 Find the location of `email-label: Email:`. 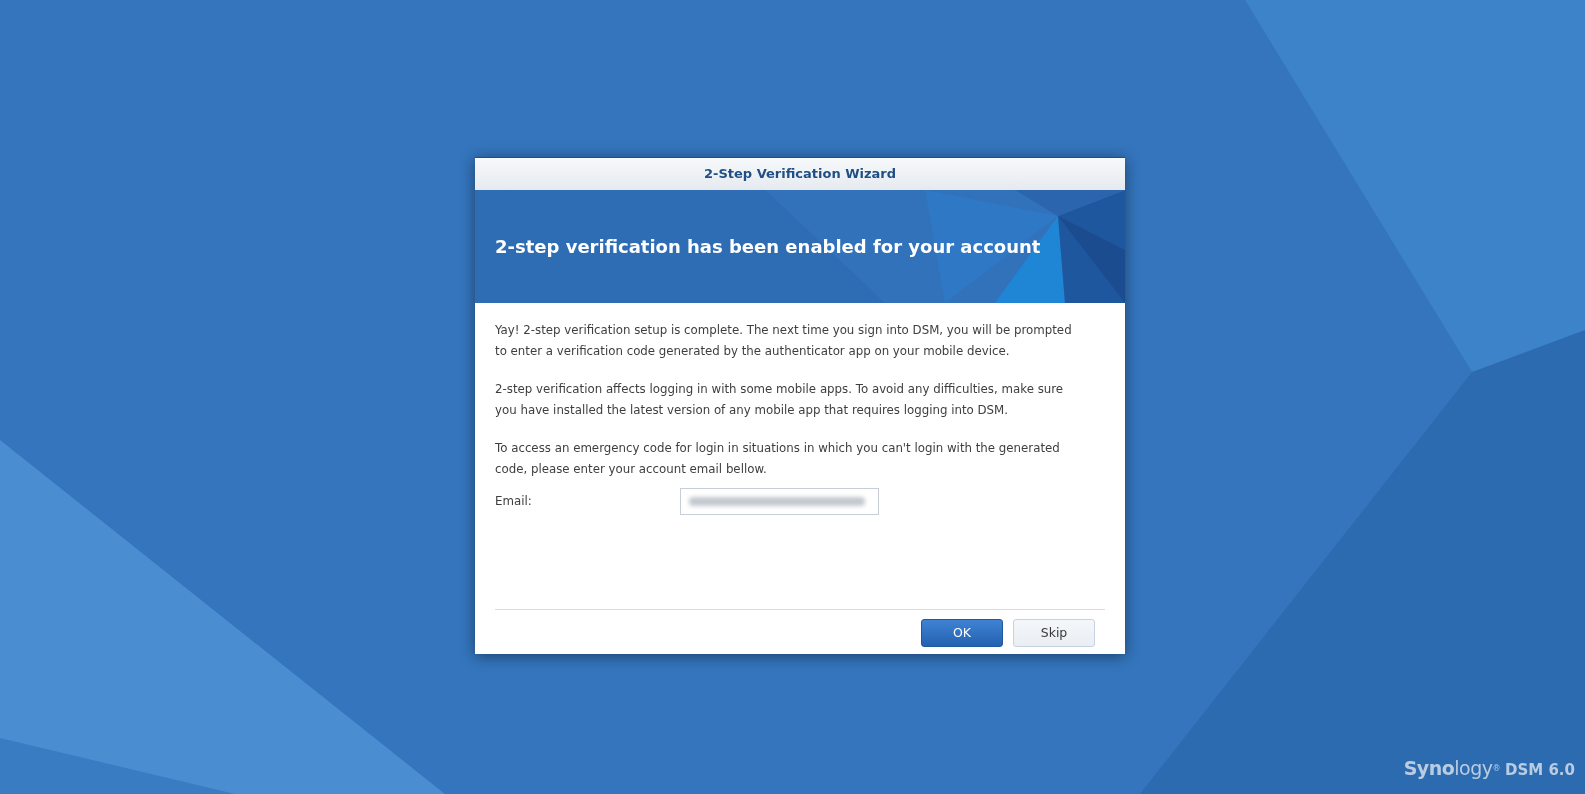

email-label: Email: is located at coordinates (514, 501).